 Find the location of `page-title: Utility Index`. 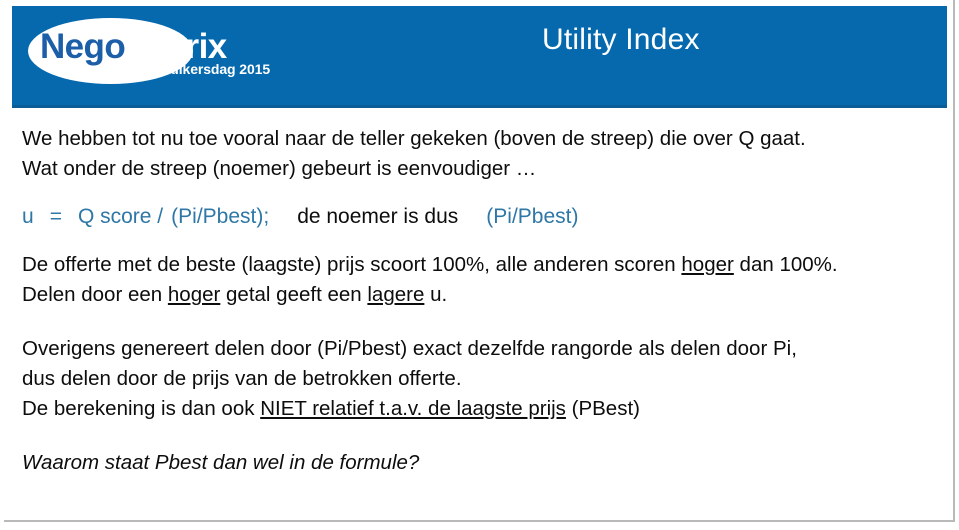

page-title: Utility Index is located at coordinates (621, 39).